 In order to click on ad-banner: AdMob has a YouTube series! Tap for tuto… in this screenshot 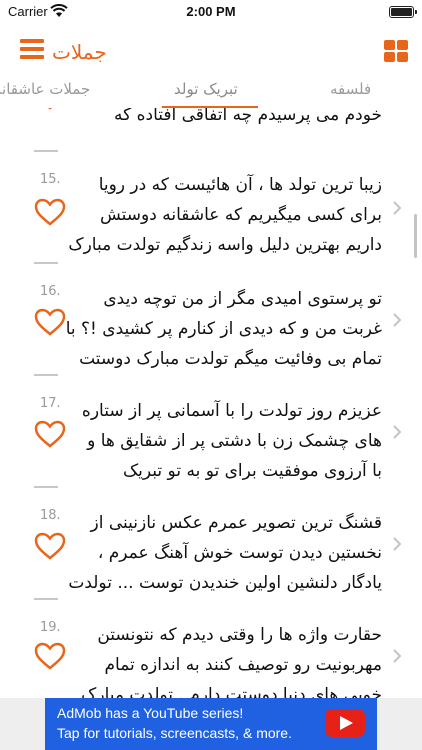, I will do `click(211, 724)`.